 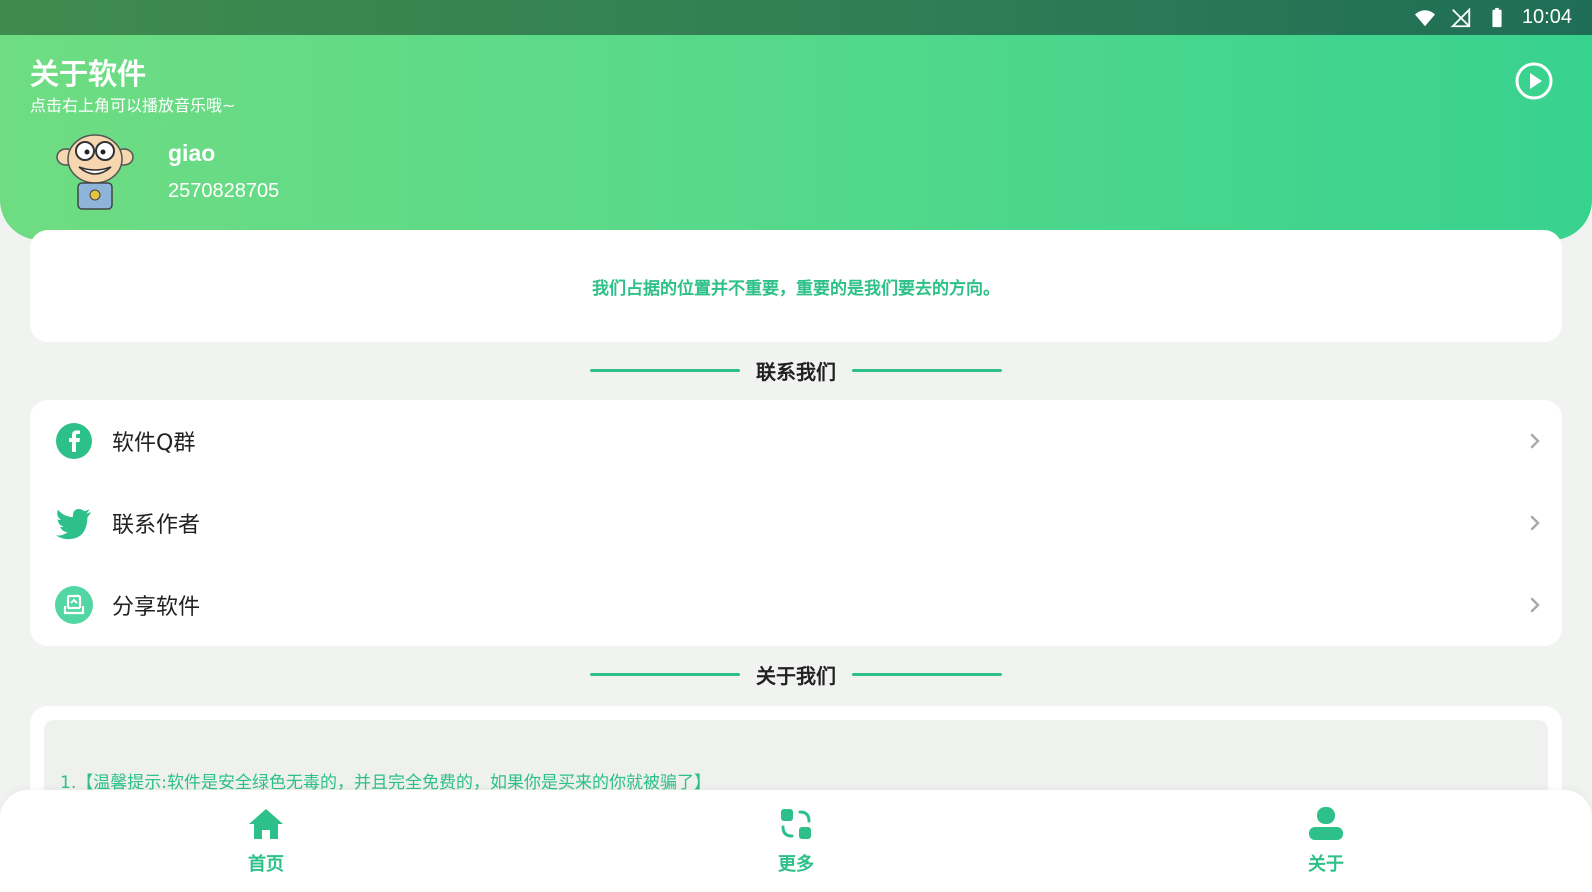 What do you see at coordinates (796, 441) in the screenshot?
I see `list-item-qq-group: 软件Q群` at bounding box center [796, 441].